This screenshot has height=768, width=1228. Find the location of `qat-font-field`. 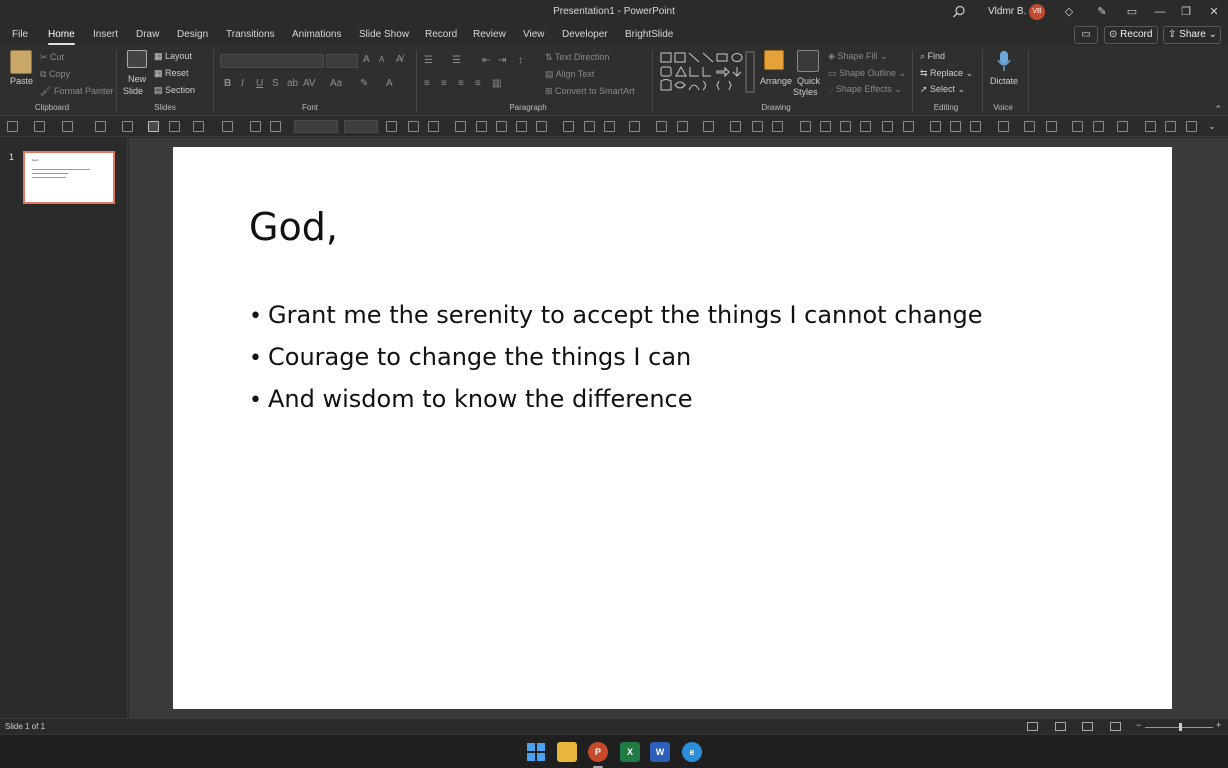

qat-font-field is located at coordinates (316, 126).